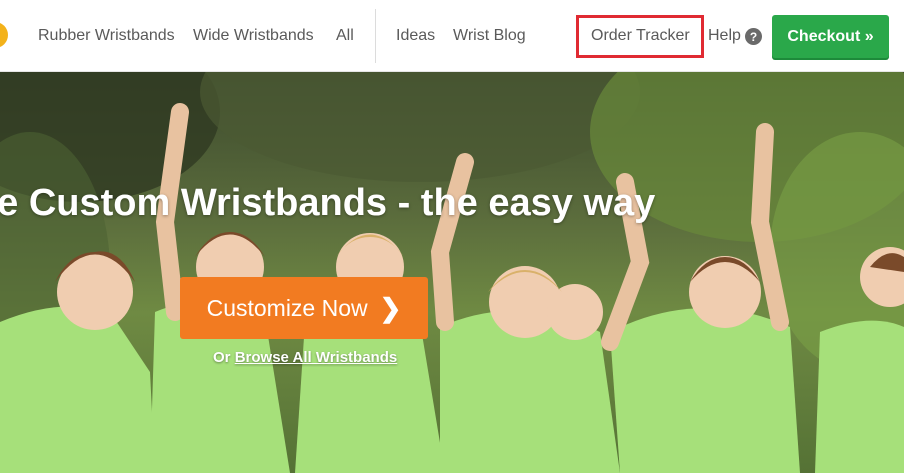 This screenshot has width=904, height=473. I want to click on nav-all: All, so click(345, 36).